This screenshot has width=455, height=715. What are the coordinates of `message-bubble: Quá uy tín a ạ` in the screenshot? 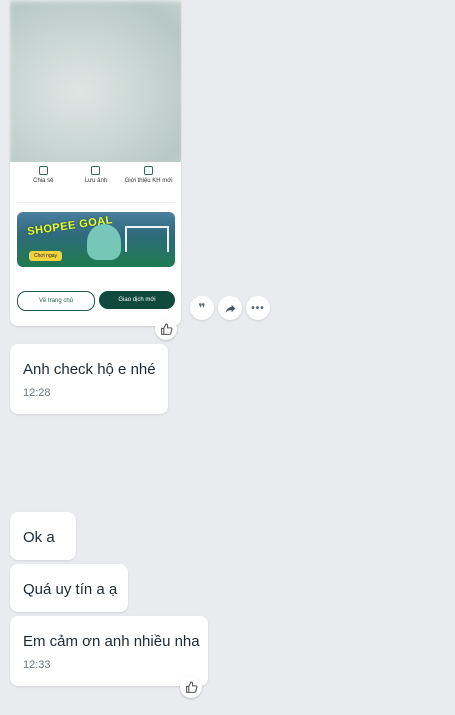 It's located at (69, 588).